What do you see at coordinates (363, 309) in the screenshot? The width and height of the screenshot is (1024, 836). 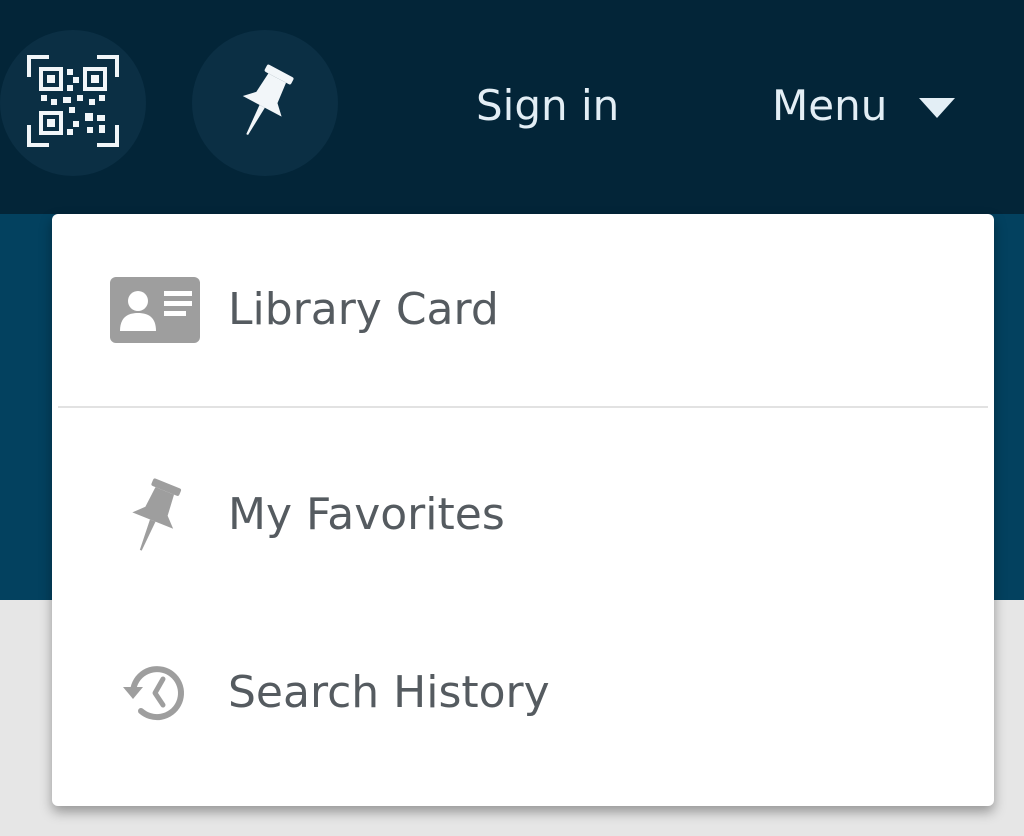 I see `menu-item-label: Library Card` at bounding box center [363, 309].